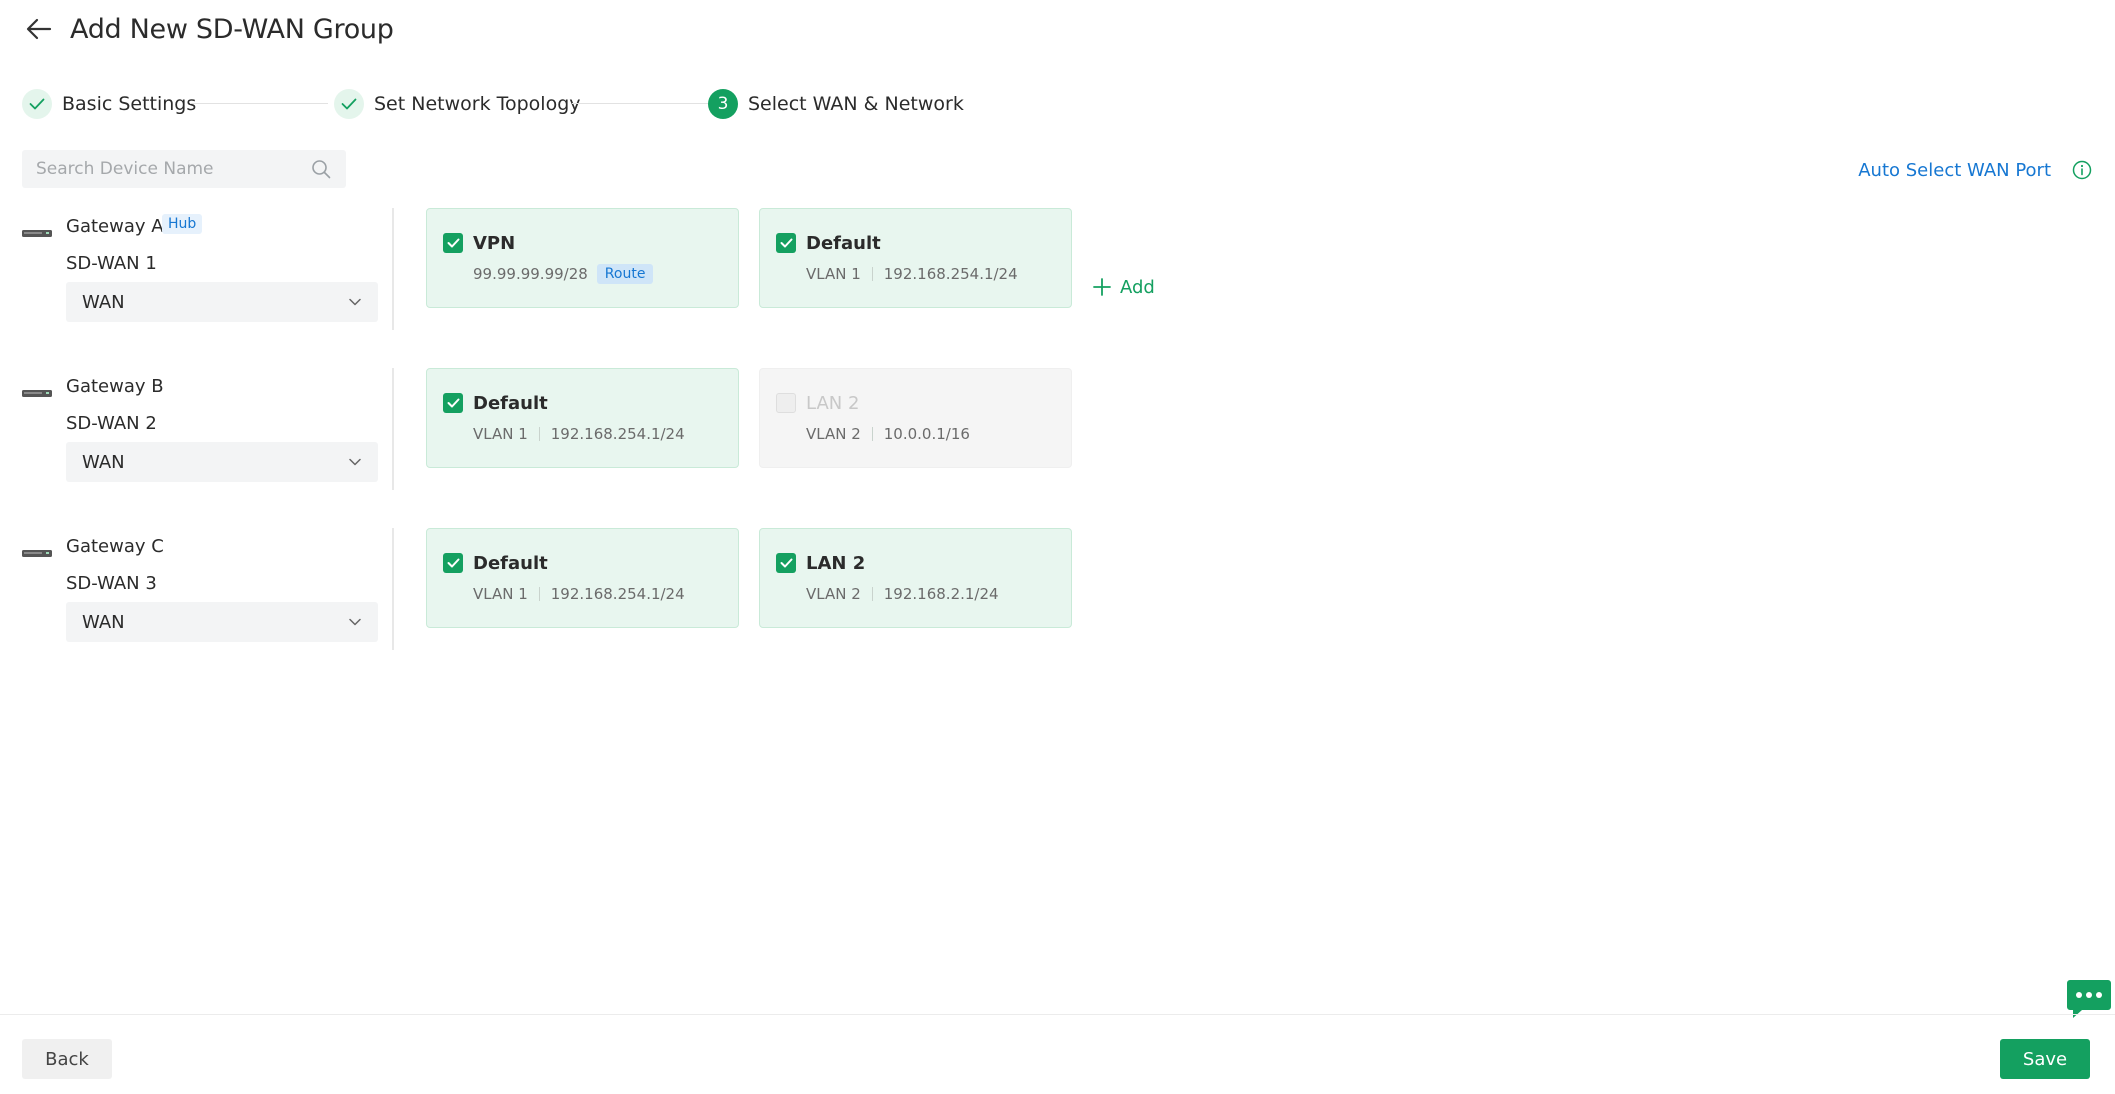  Describe the element at coordinates (321, 169) in the screenshot. I see `search-icon` at that location.